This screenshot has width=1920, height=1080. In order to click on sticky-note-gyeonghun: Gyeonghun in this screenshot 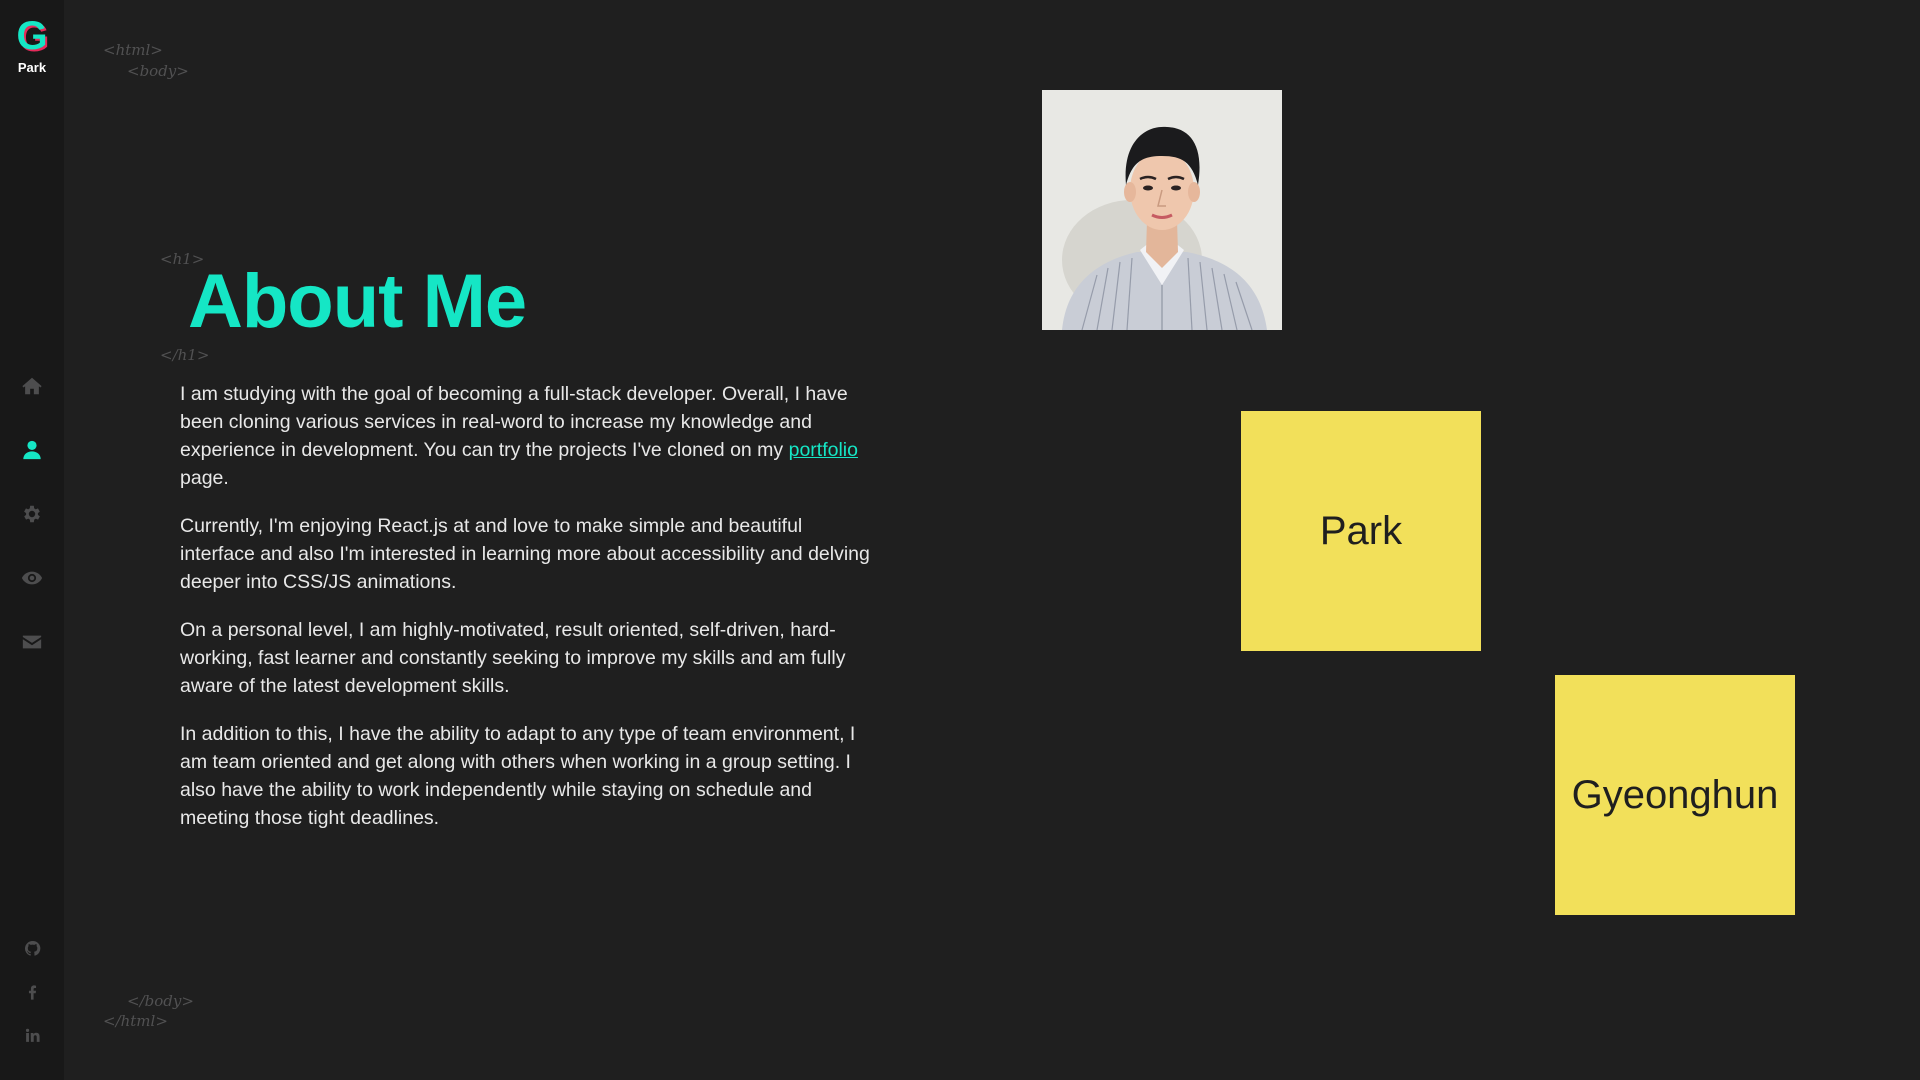, I will do `click(1675, 795)`.